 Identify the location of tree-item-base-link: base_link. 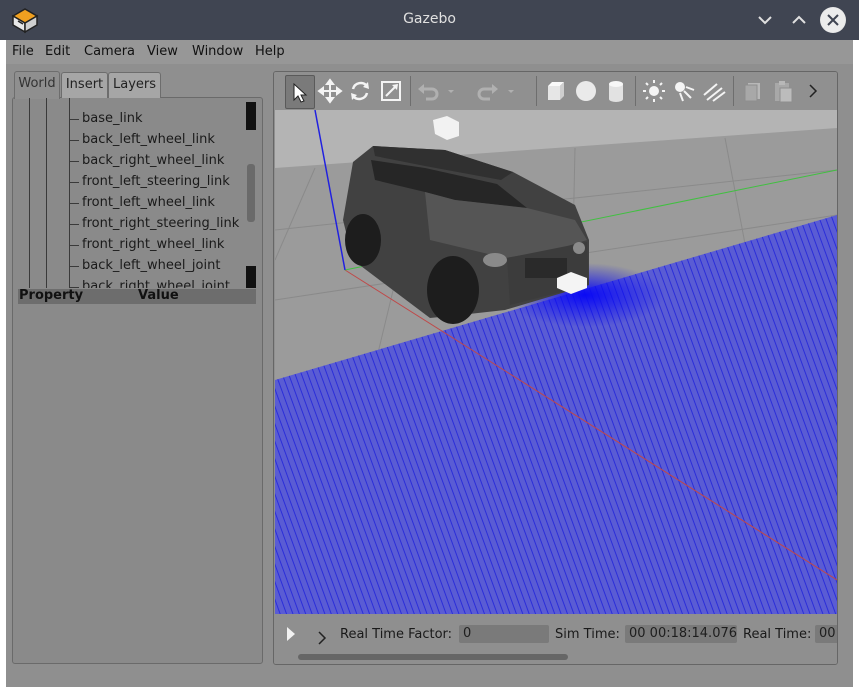
(112, 118).